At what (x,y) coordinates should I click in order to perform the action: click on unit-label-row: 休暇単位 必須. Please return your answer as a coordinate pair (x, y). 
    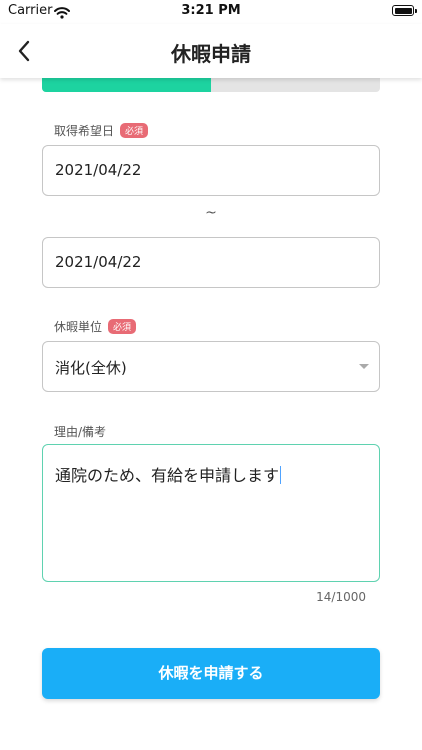
    Looking at the image, I should click on (95, 326).